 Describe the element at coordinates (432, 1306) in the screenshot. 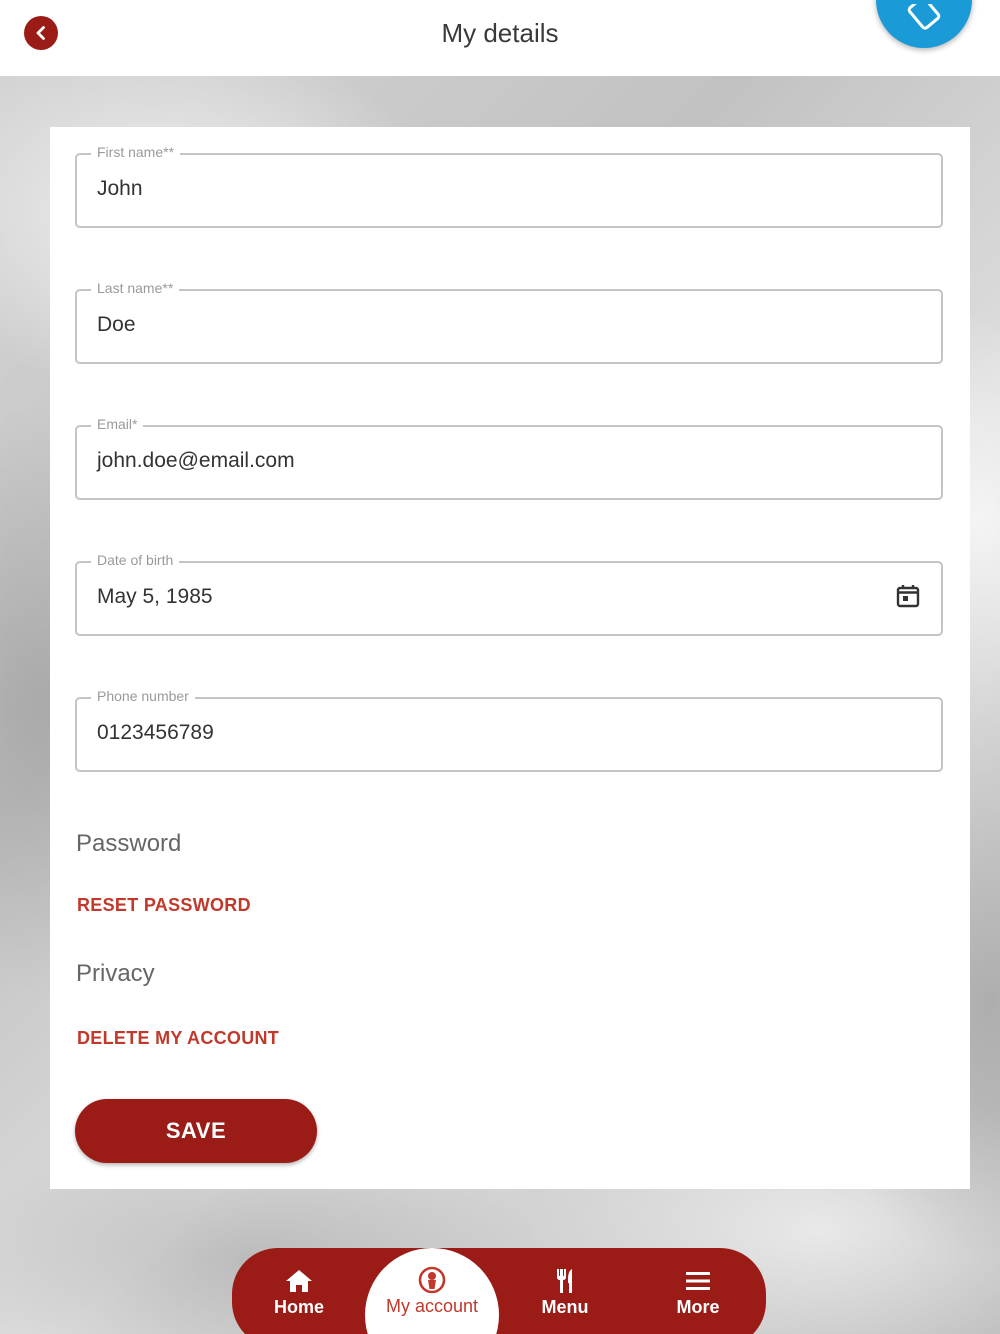

I see `nav-label-my-account: My account` at that location.